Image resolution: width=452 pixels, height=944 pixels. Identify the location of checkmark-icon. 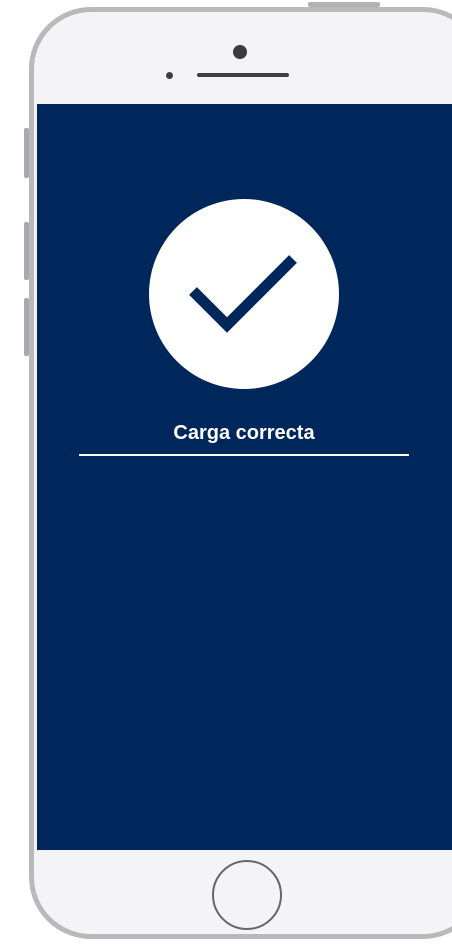
(243, 294).